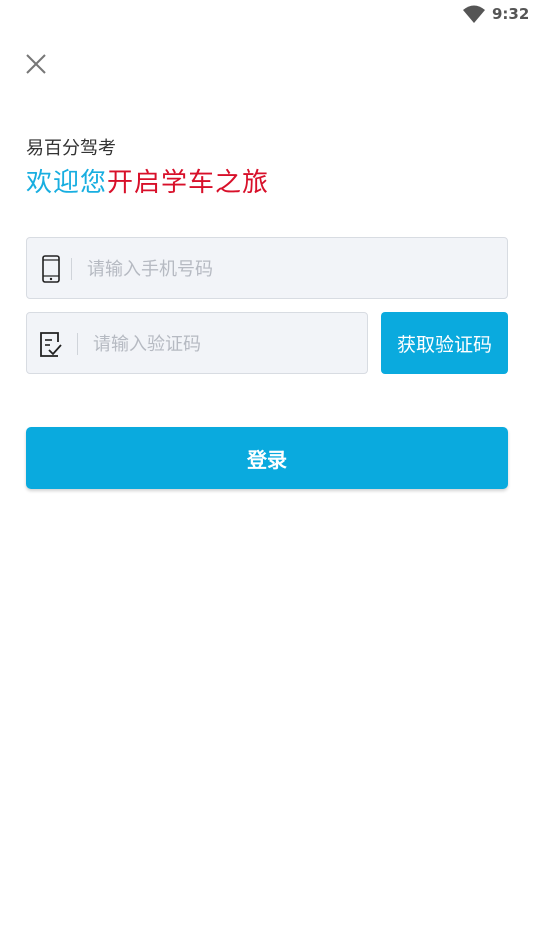 This screenshot has width=534, height=949. I want to click on status-time: 9:32, so click(511, 14).